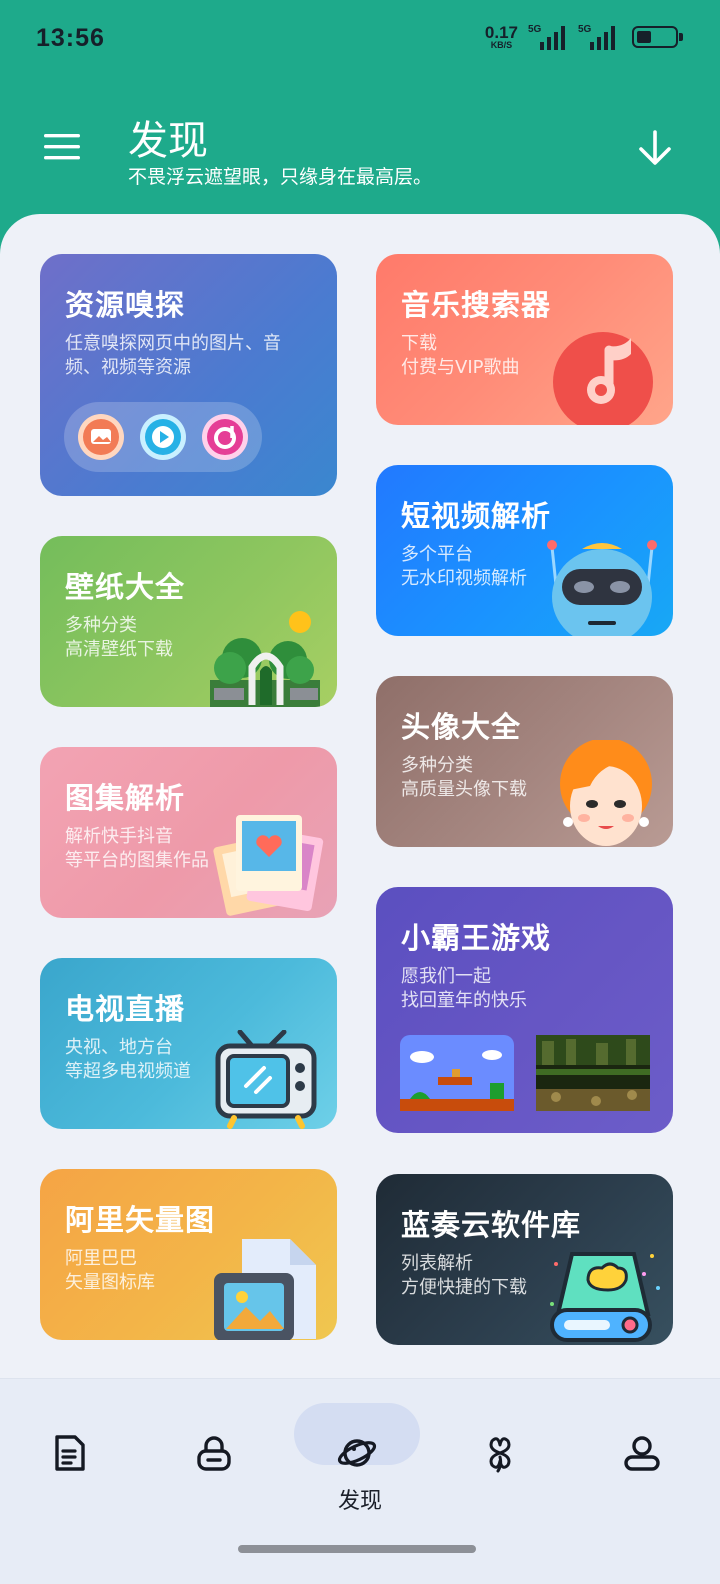 The image size is (720, 1584). I want to click on nav-item-clover, so click(500, 1453).